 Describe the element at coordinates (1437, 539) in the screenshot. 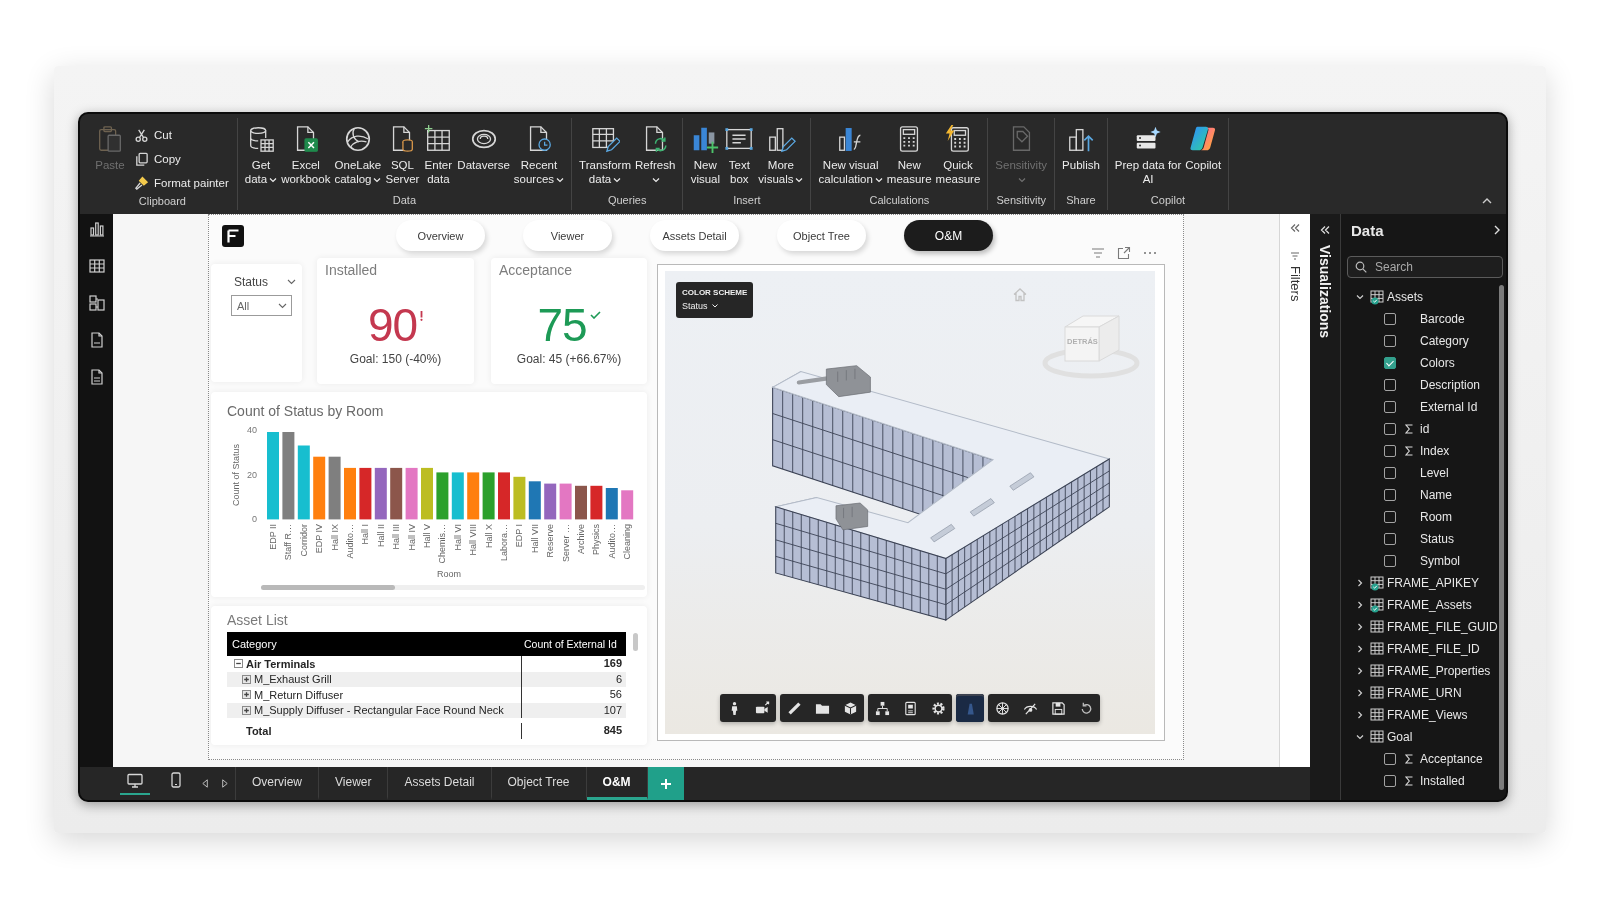

I see `field-name: Status` at that location.